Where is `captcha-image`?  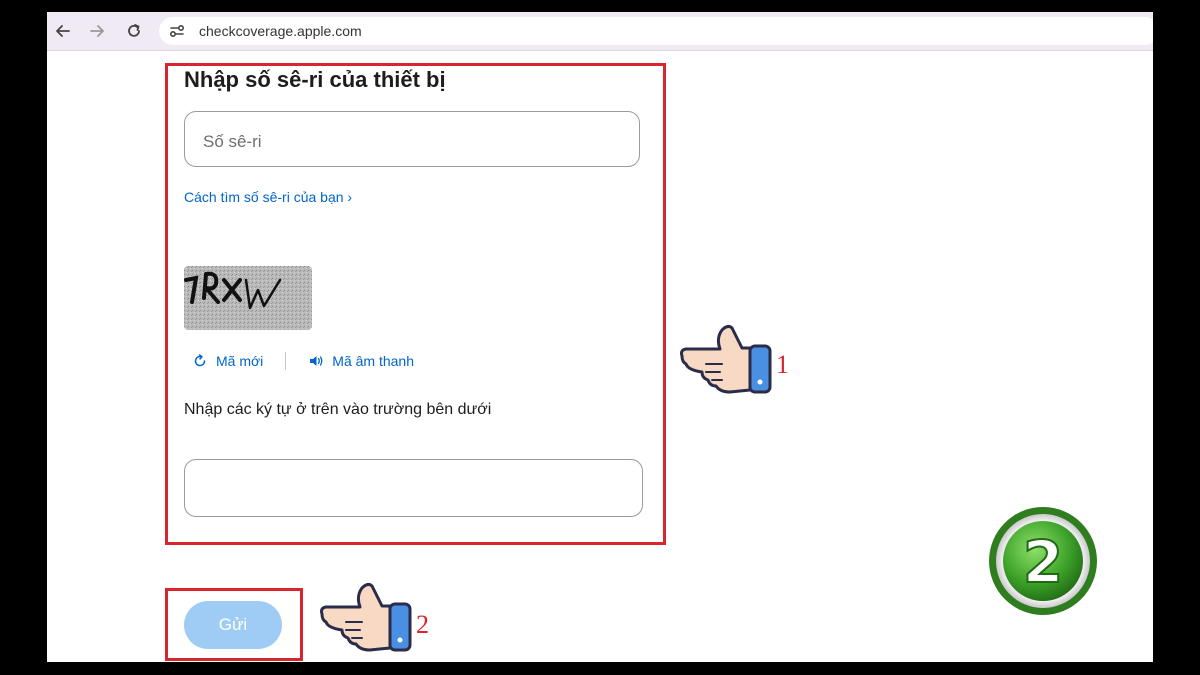 captcha-image is located at coordinates (248, 298).